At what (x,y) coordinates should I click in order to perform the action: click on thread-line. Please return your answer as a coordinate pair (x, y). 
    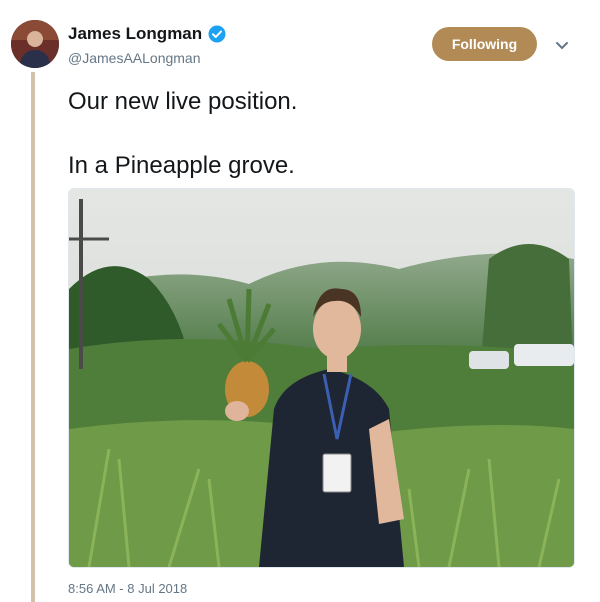
    Looking at the image, I should click on (33, 337).